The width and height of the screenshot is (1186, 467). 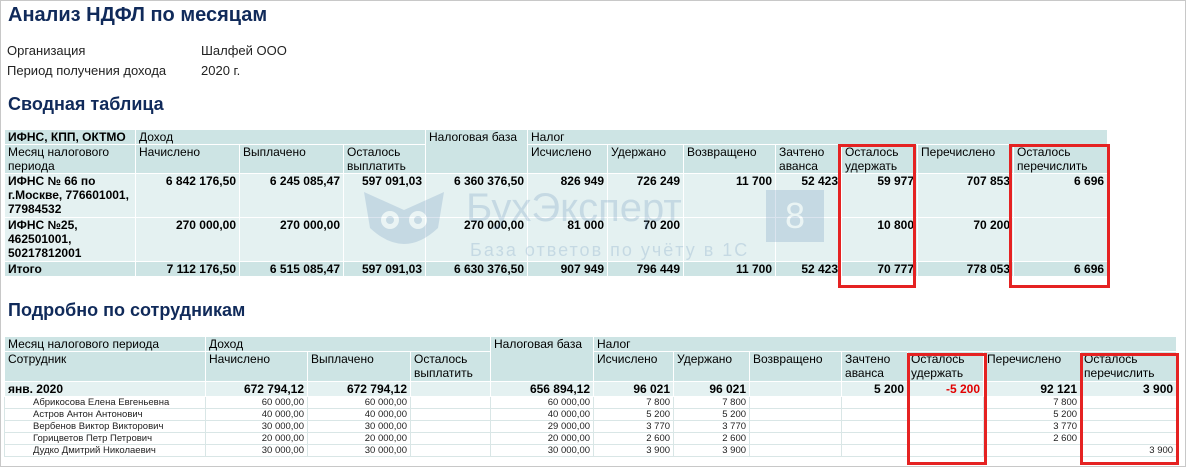 I want to click on employee-name: Горицветов Петр Петрович, so click(x=105, y=438).